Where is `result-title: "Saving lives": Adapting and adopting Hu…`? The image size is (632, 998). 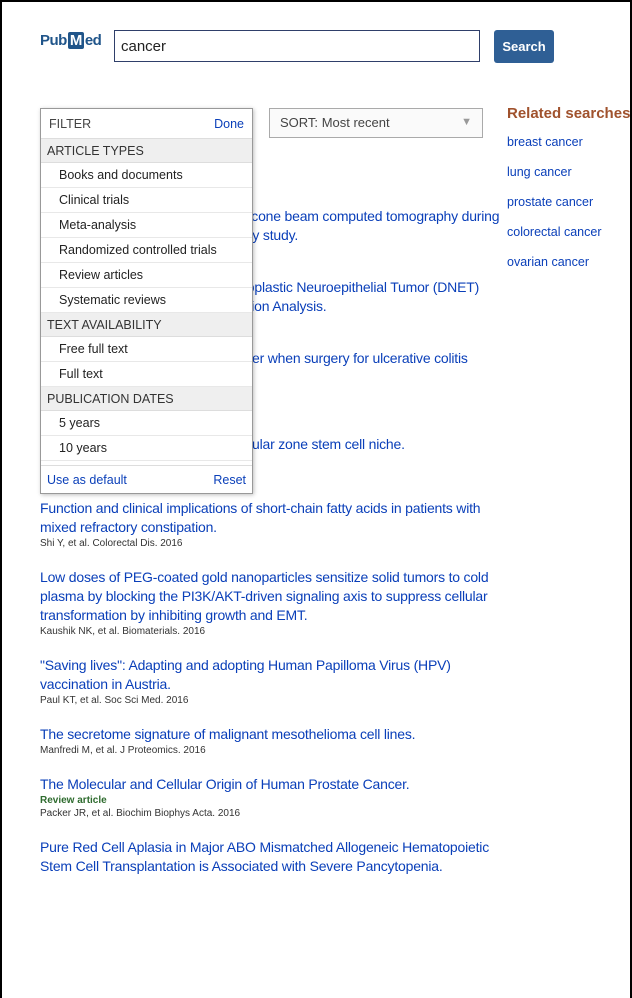
result-title: "Saving lives": Adapting and adopting Hu… is located at coordinates (270, 675).